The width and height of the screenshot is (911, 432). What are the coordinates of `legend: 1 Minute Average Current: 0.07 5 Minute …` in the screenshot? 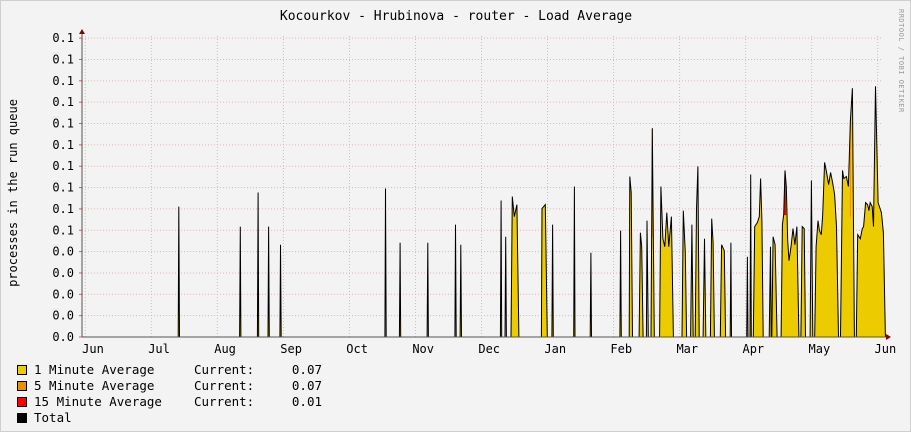 It's located at (169, 394).